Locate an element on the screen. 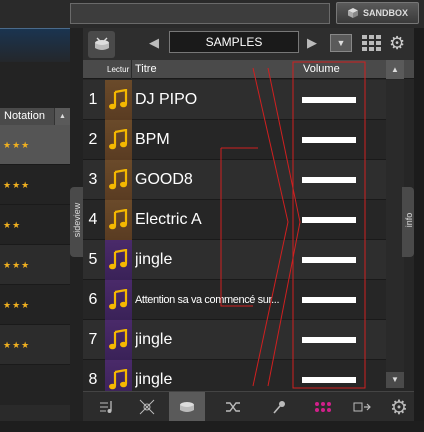  record-out-icon is located at coordinates (363, 407).